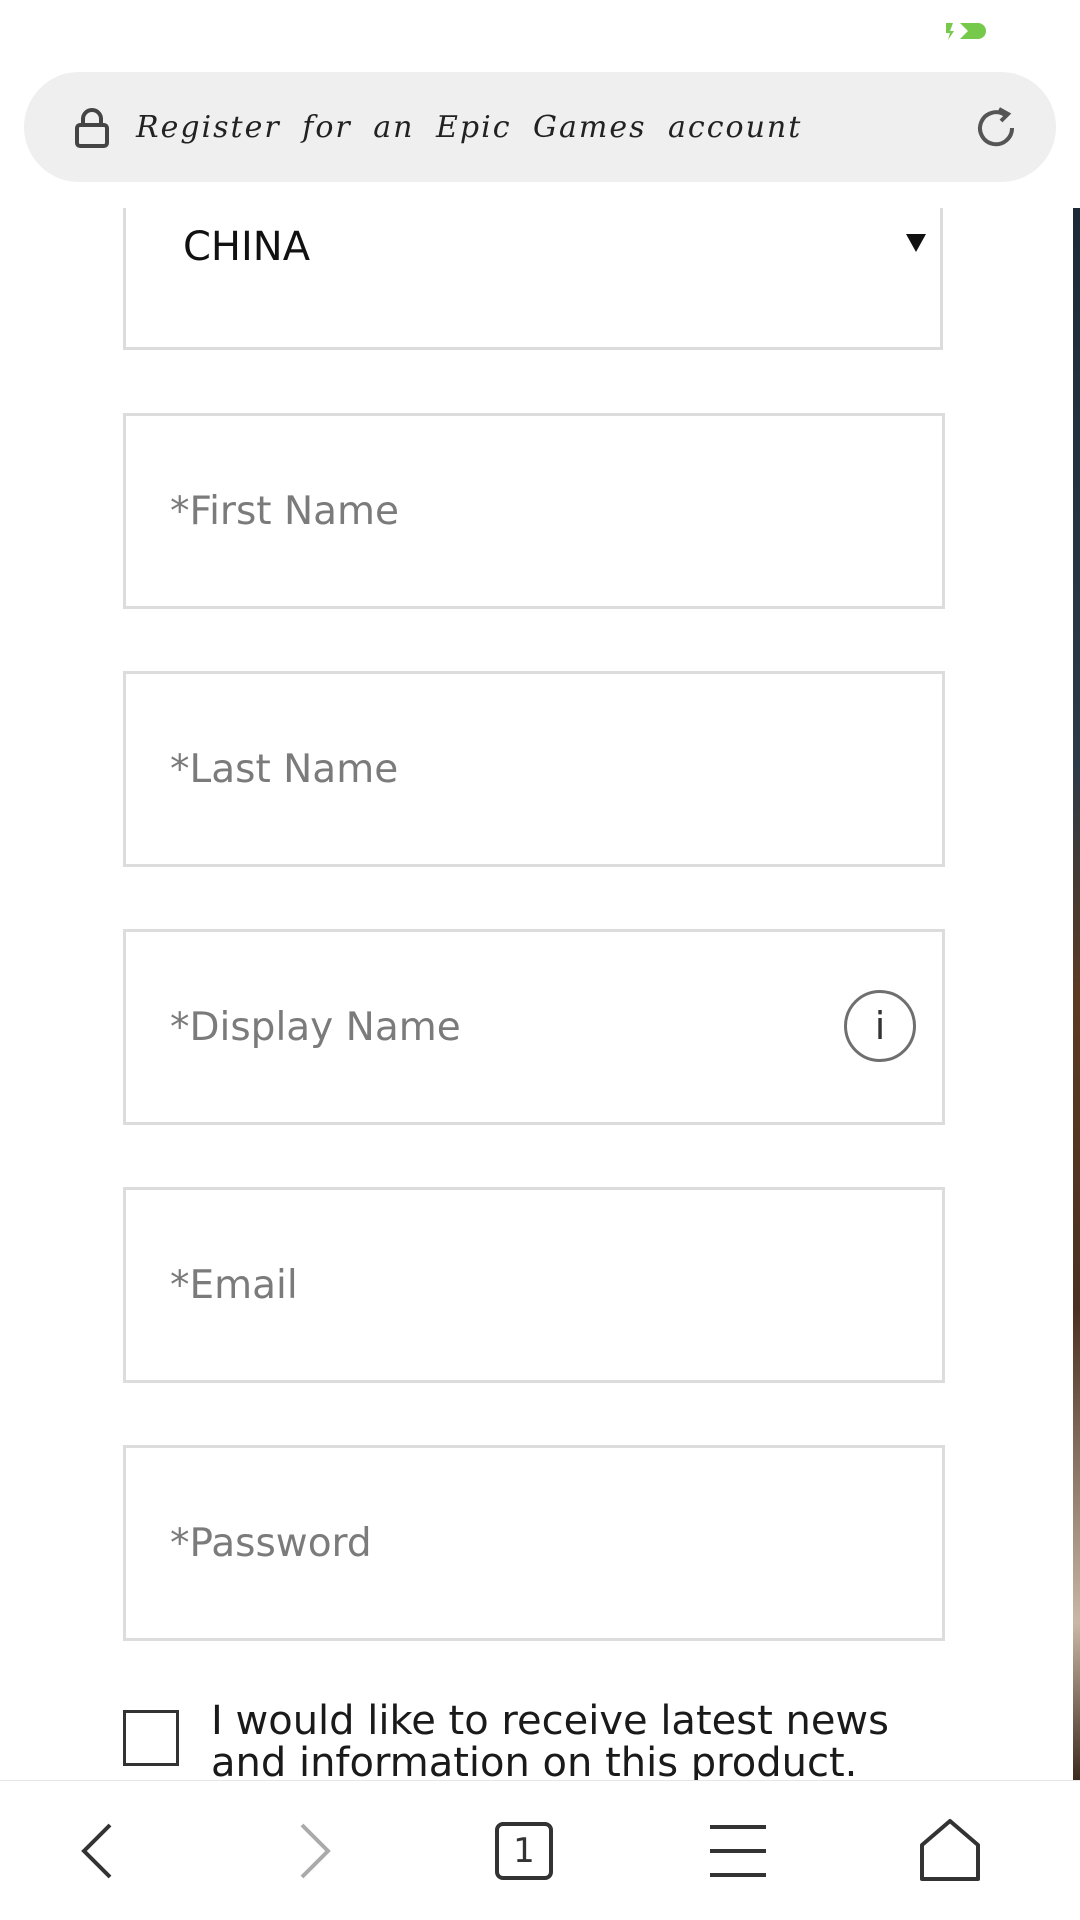 The height and width of the screenshot is (1920, 1080). I want to click on last-name-field-box, so click(534, 769).